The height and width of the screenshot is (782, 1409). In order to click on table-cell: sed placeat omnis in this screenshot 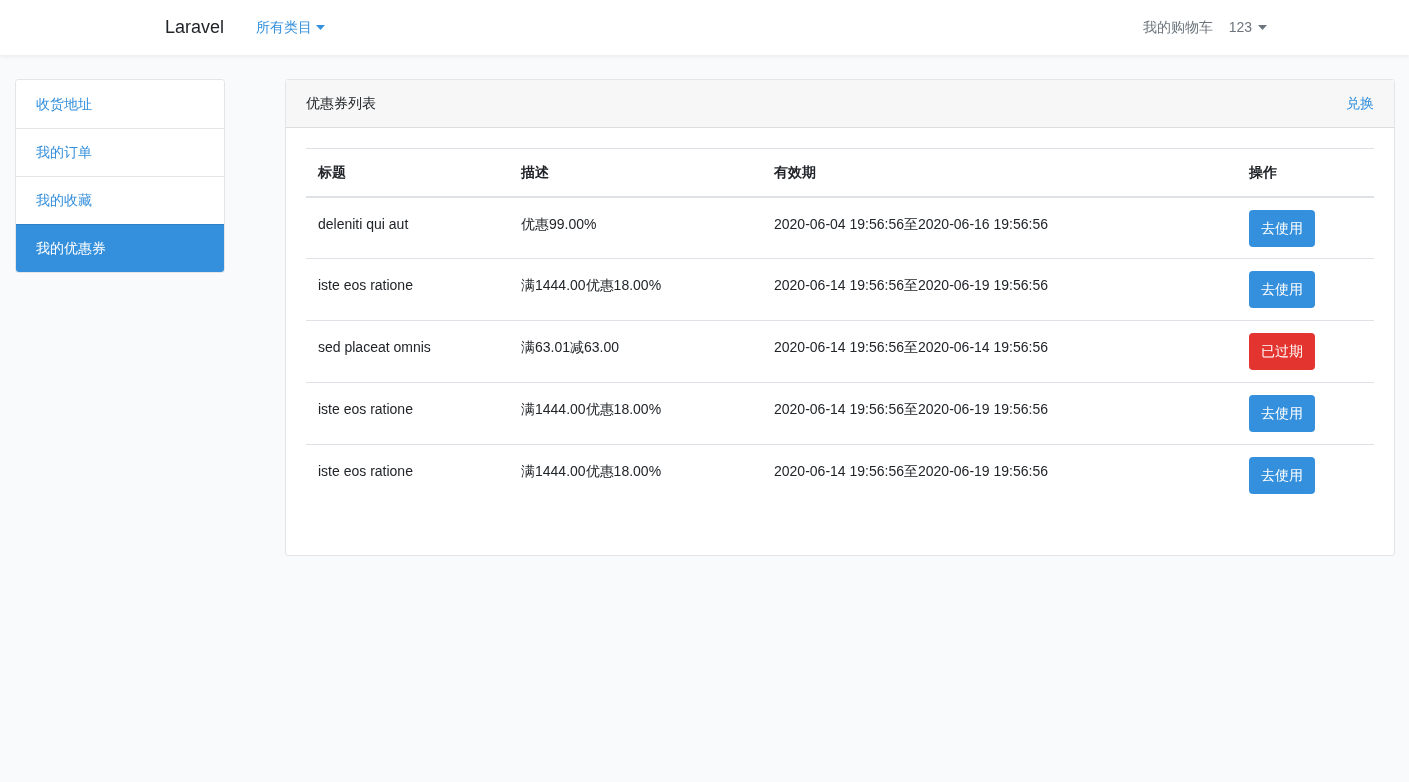, I will do `click(407, 351)`.